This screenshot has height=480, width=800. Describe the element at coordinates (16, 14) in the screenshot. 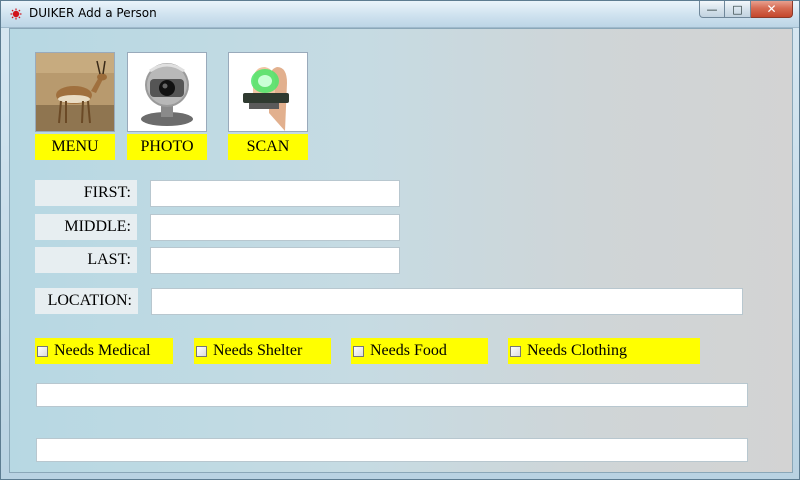

I see `app-icon` at that location.